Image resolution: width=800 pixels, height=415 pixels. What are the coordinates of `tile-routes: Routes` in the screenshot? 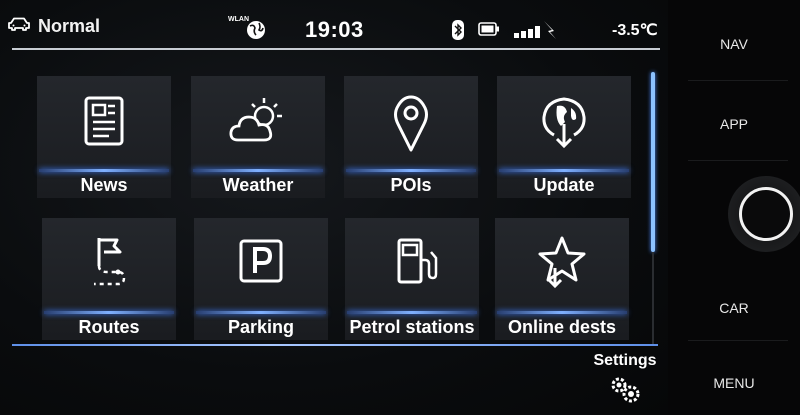 It's located at (109, 279).